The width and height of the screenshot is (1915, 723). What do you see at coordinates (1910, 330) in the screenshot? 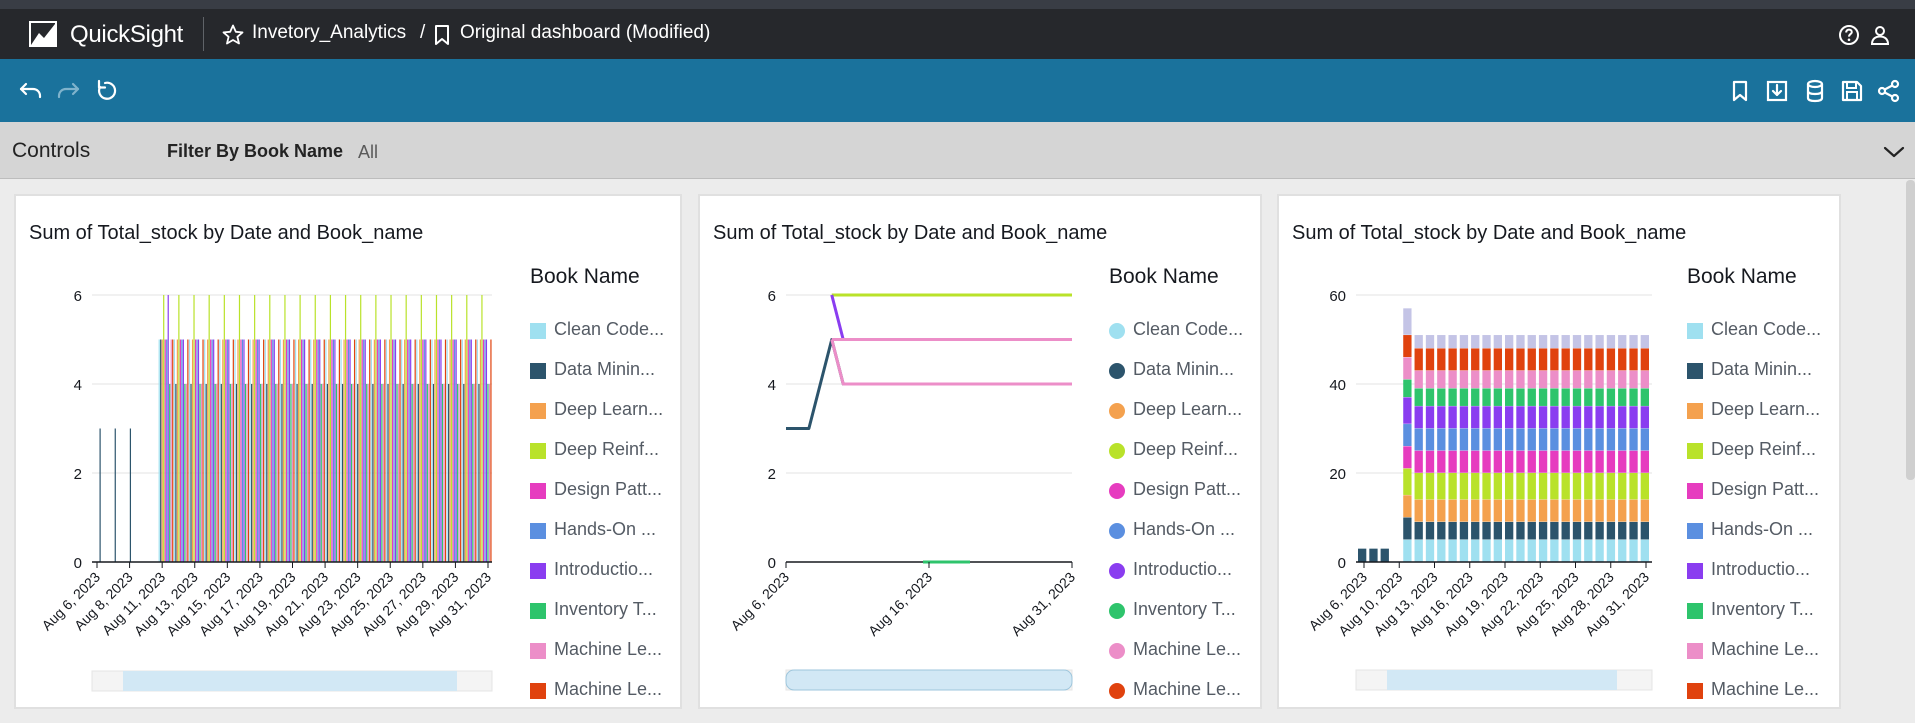
I see `page-scrollbar` at bounding box center [1910, 330].